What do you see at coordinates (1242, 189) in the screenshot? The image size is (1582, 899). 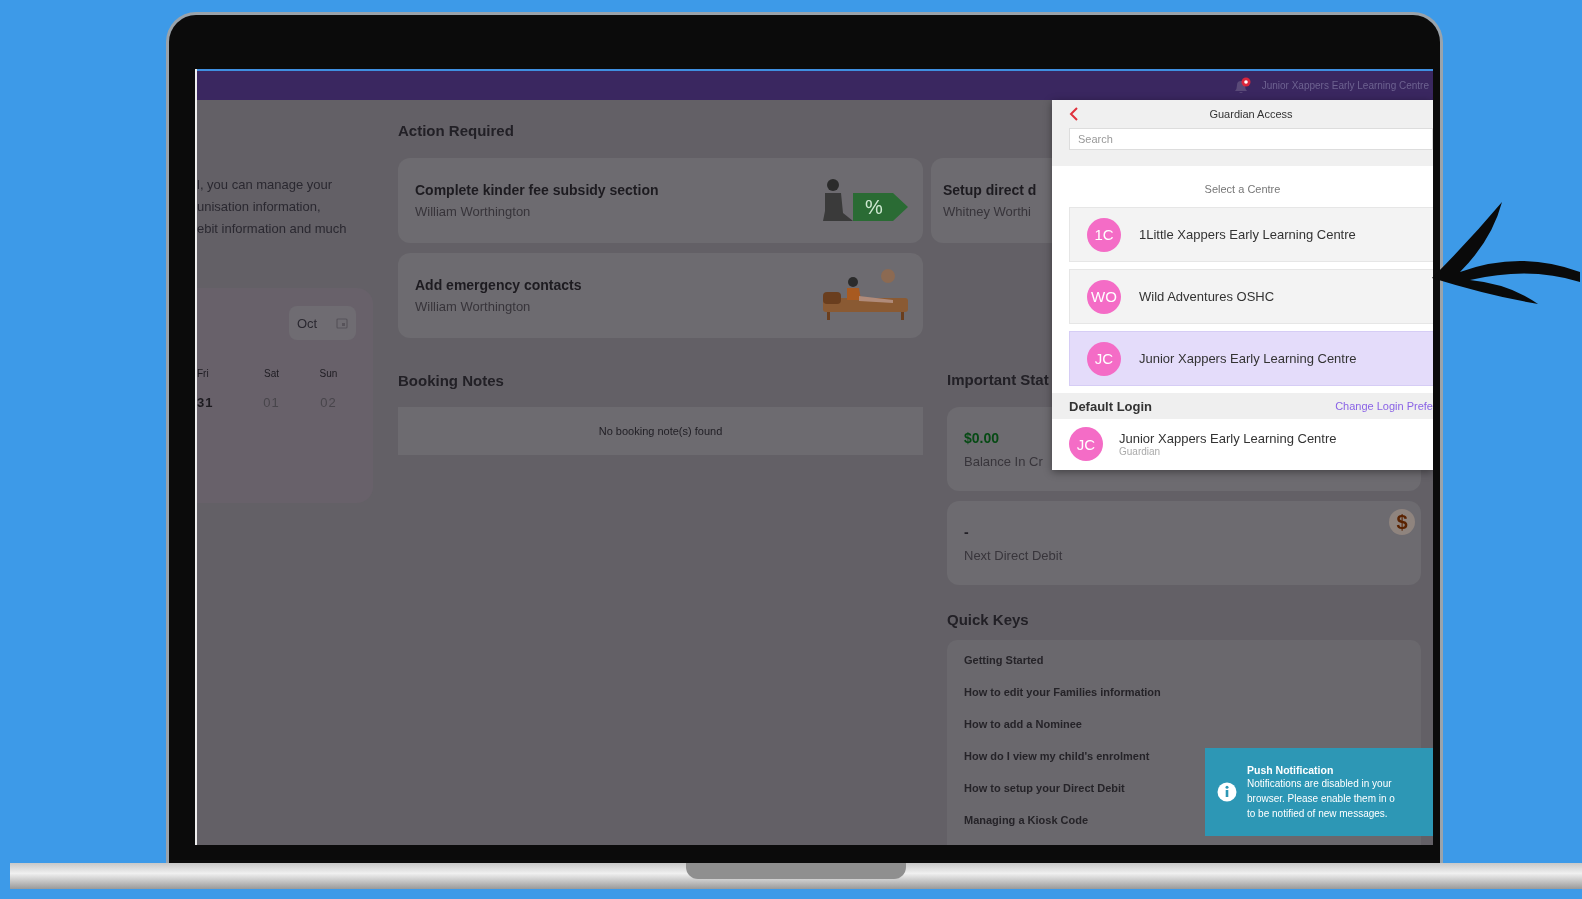 I see `select-centre-label: Select a Centre` at bounding box center [1242, 189].